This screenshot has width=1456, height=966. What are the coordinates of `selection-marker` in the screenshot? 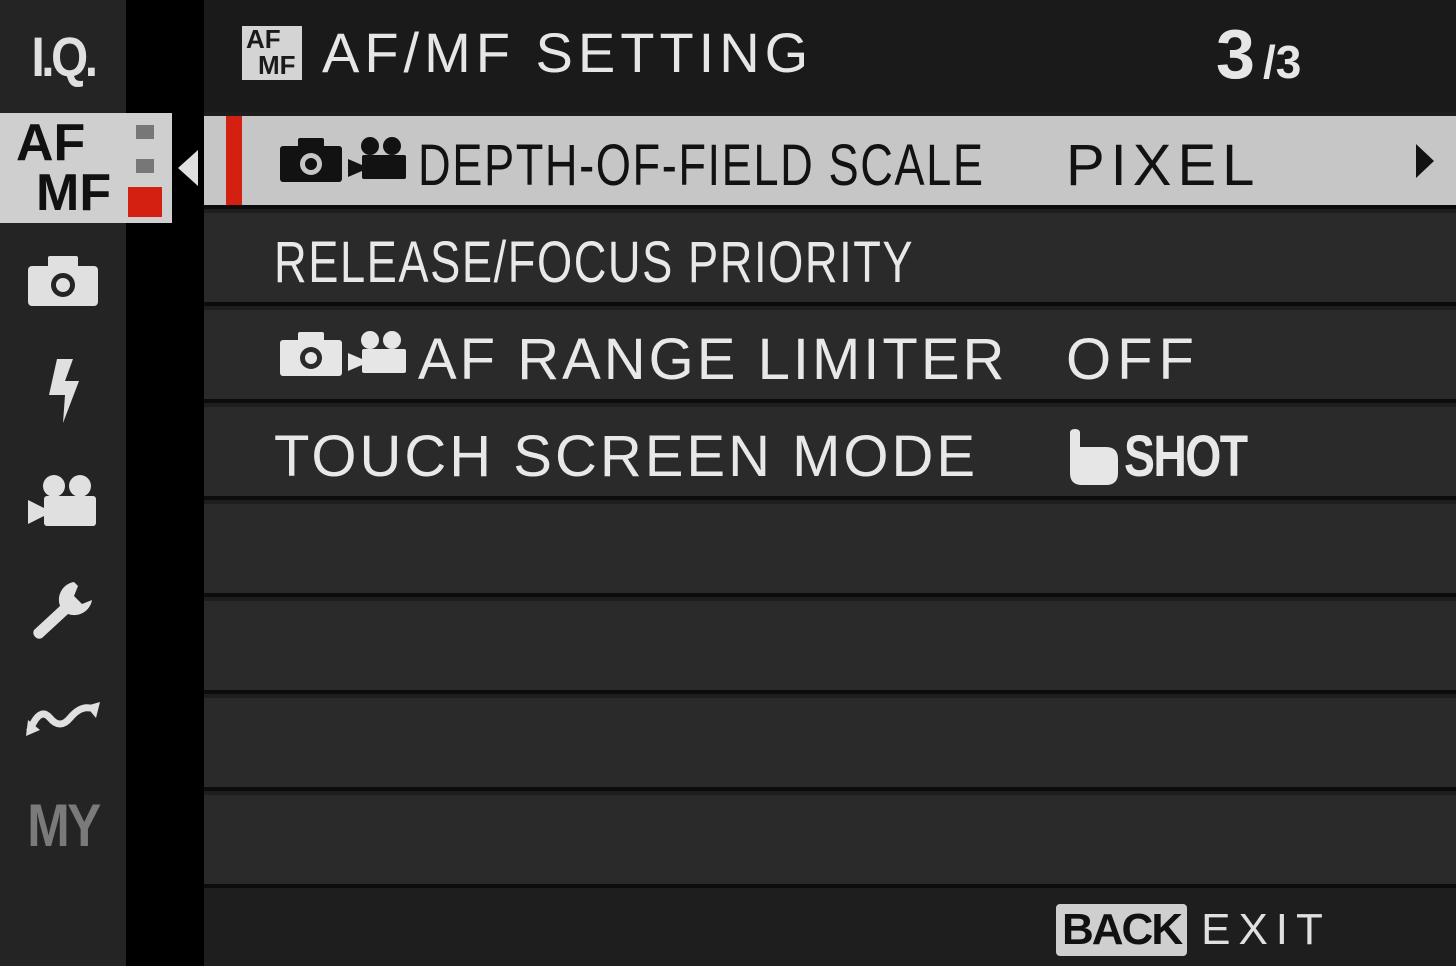 It's located at (234, 160).